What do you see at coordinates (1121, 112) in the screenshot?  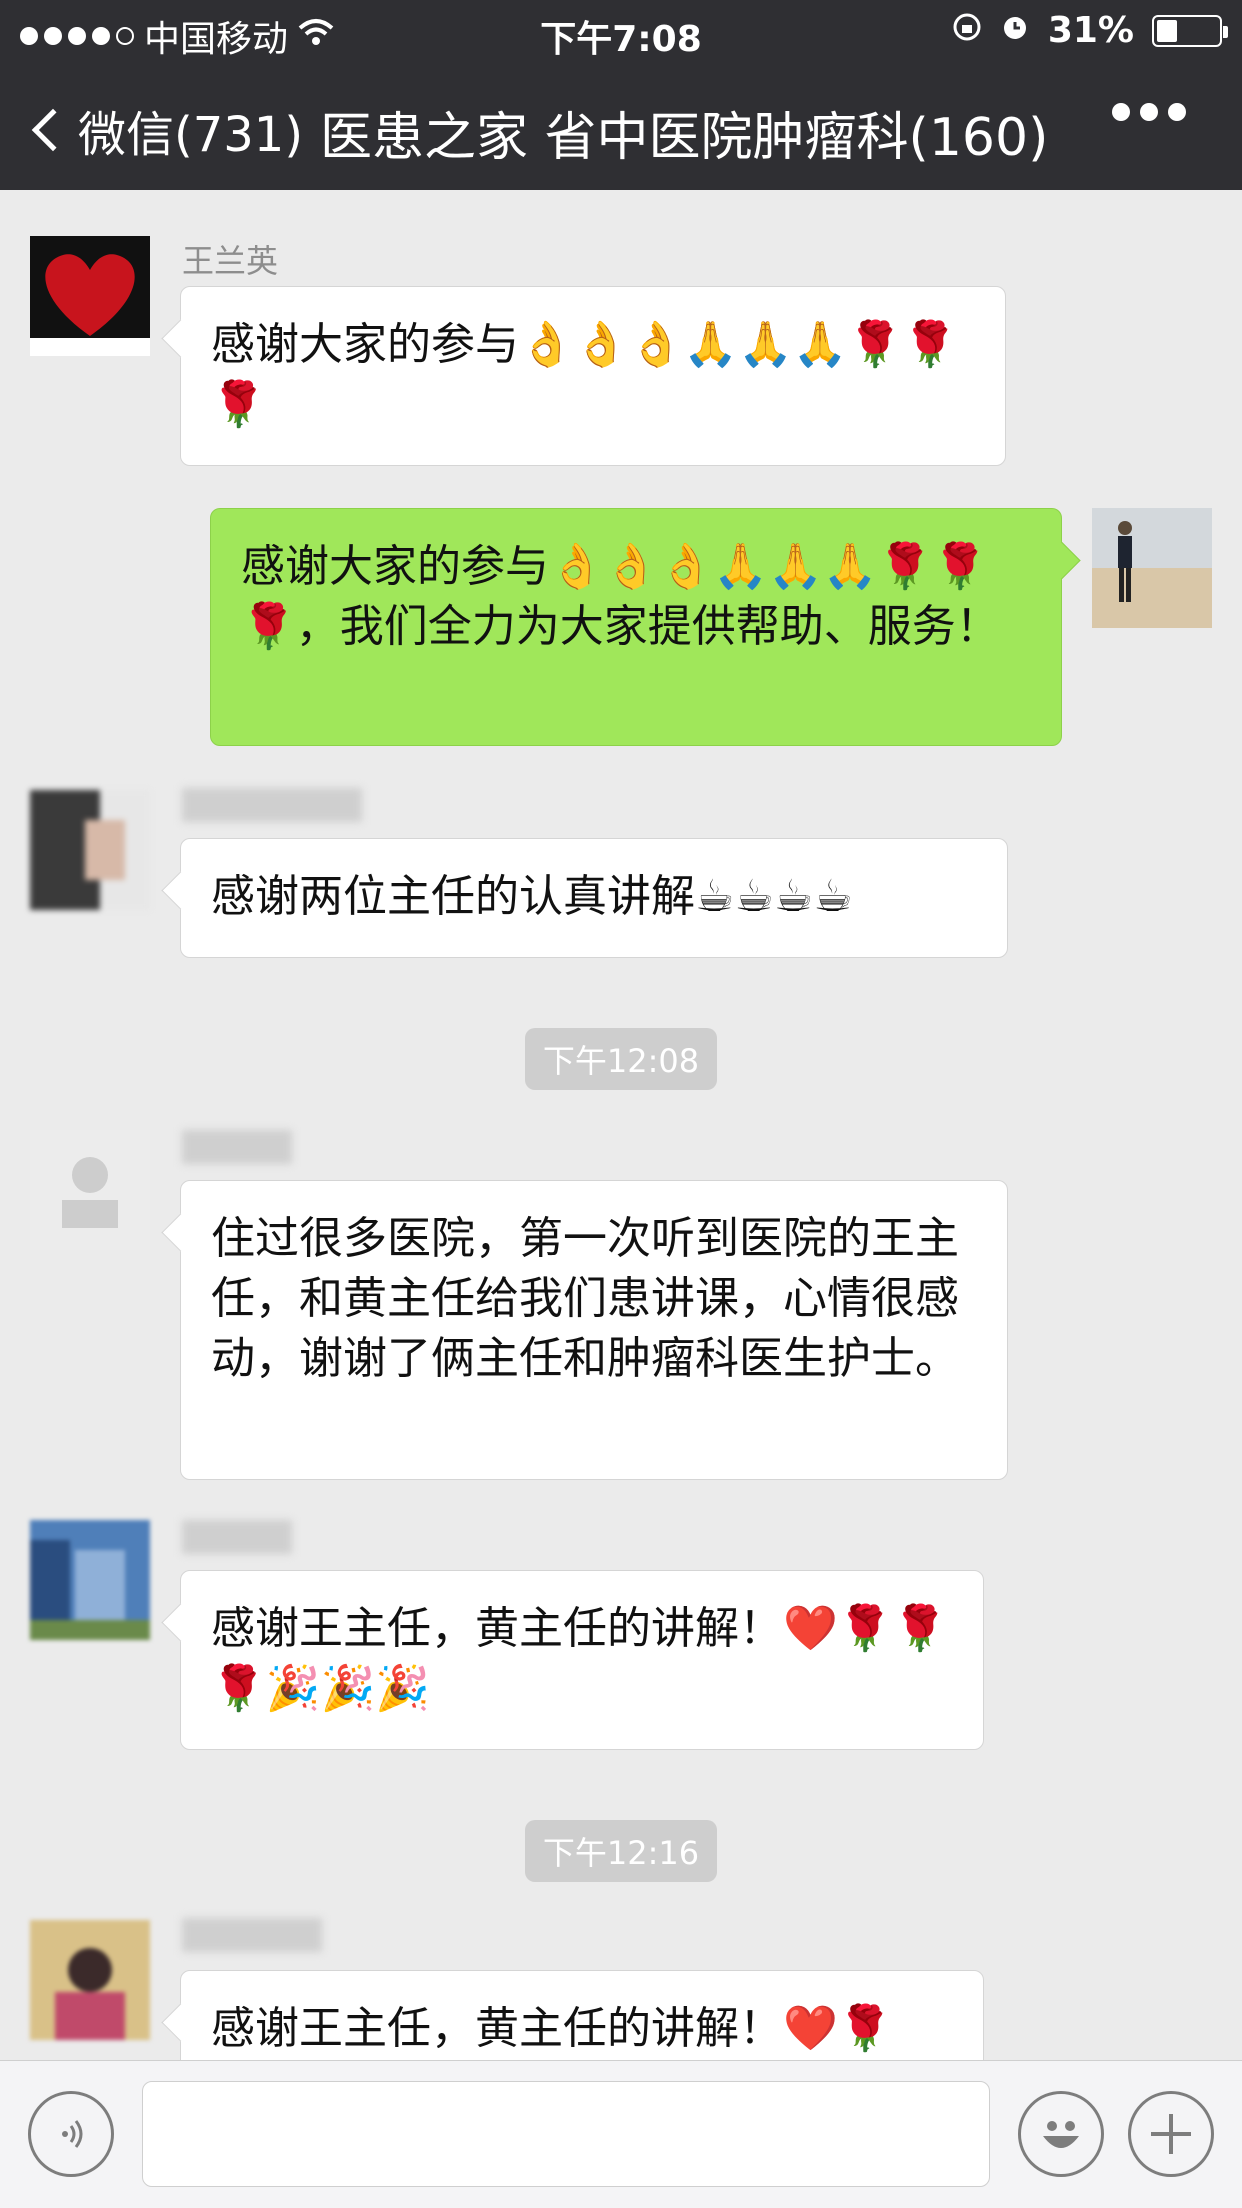 I see `more-icon` at bounding box center [1121, 112].